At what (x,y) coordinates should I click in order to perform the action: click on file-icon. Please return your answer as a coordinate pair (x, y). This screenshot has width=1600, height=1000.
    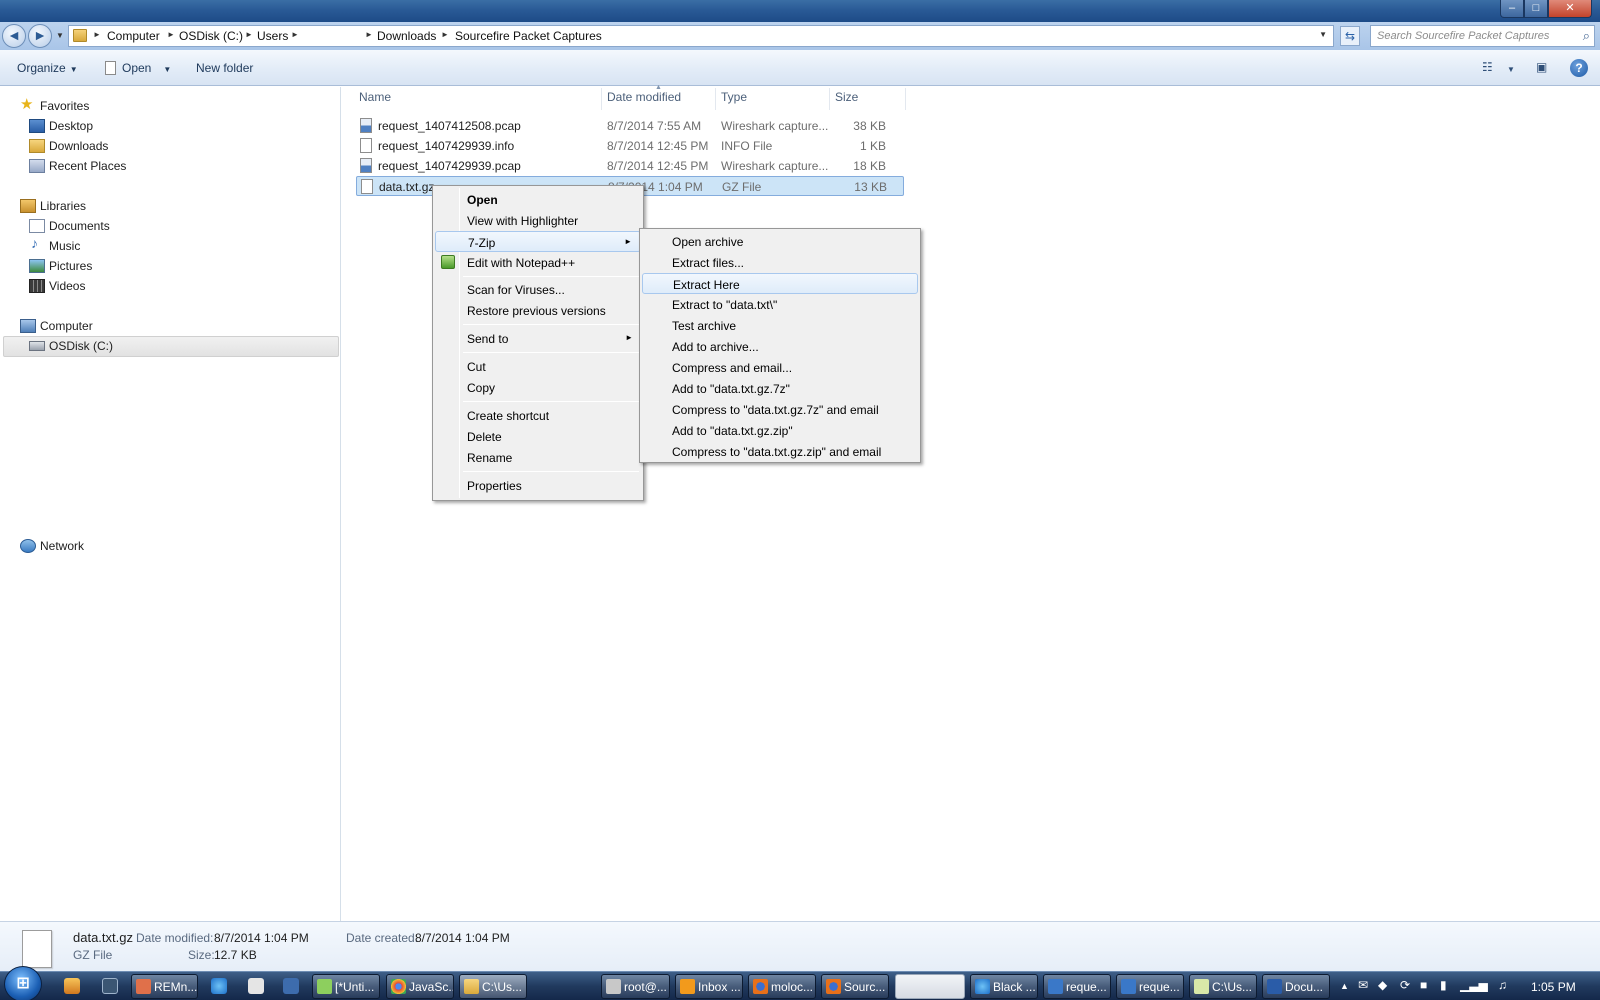
    Looking at the image, I should click on (366, 145).